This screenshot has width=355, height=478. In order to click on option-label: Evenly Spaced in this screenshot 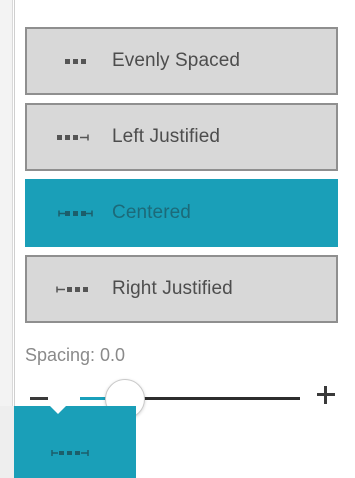, I will do `click(176, 60)`.